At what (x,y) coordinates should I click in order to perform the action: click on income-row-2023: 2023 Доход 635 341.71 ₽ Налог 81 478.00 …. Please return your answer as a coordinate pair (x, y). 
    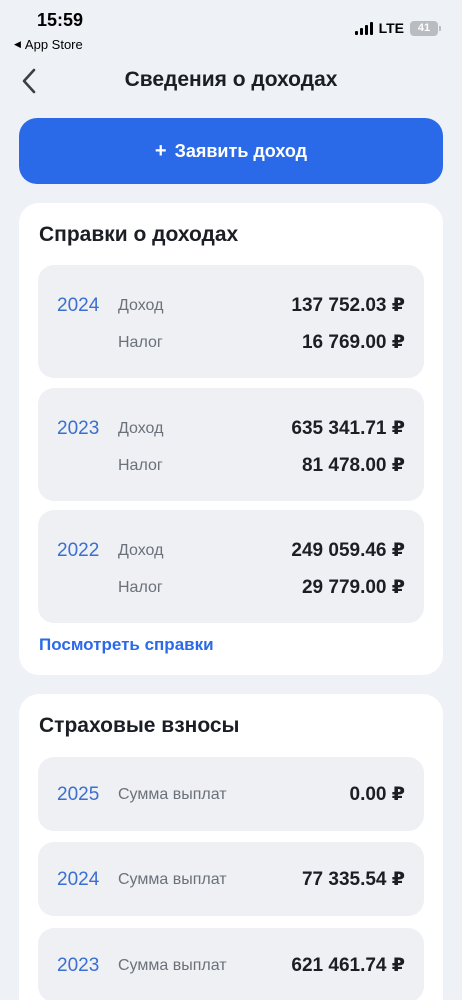
    Looking at the image, I should click on (231, 444).